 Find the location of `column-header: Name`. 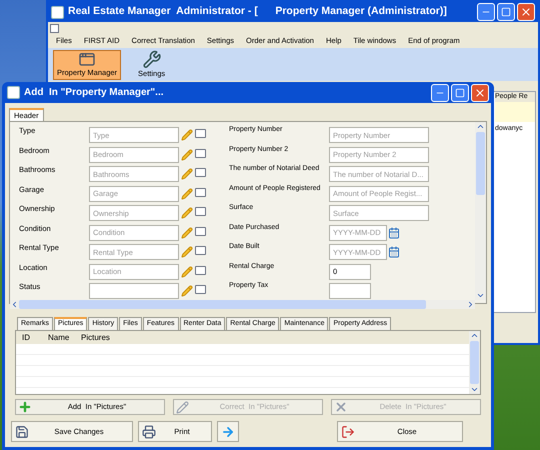

column-header: Name is located at coordinates (58, 338).